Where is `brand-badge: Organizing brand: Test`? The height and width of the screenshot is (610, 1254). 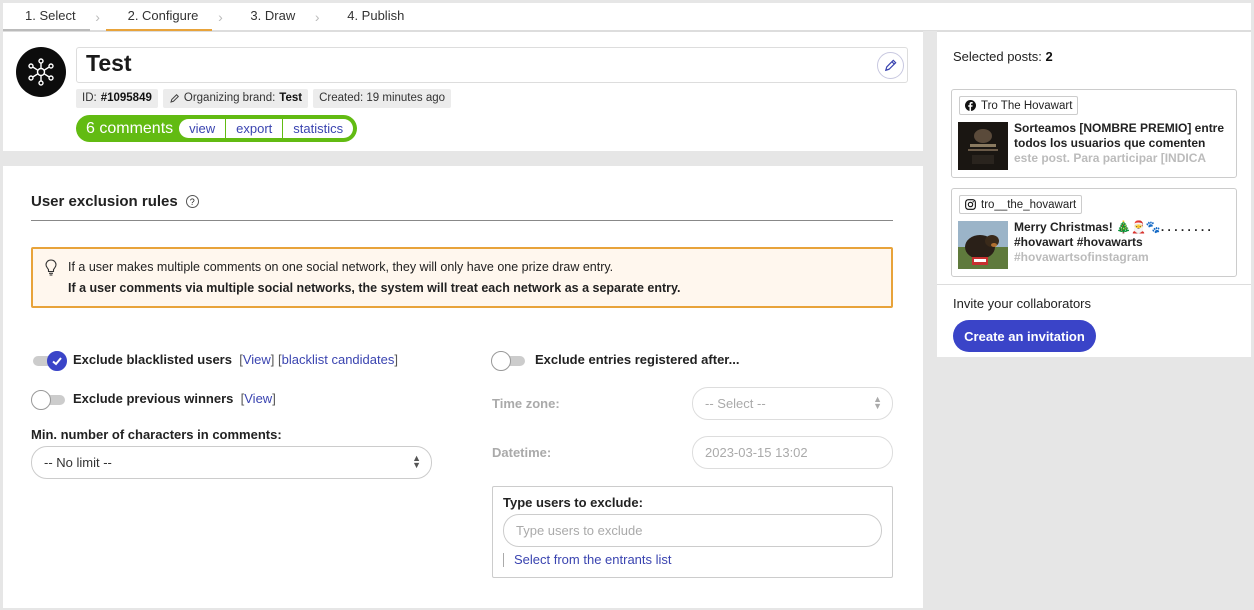
brand-badge: Organizing brand: Test is located at coordinates (235, 98).